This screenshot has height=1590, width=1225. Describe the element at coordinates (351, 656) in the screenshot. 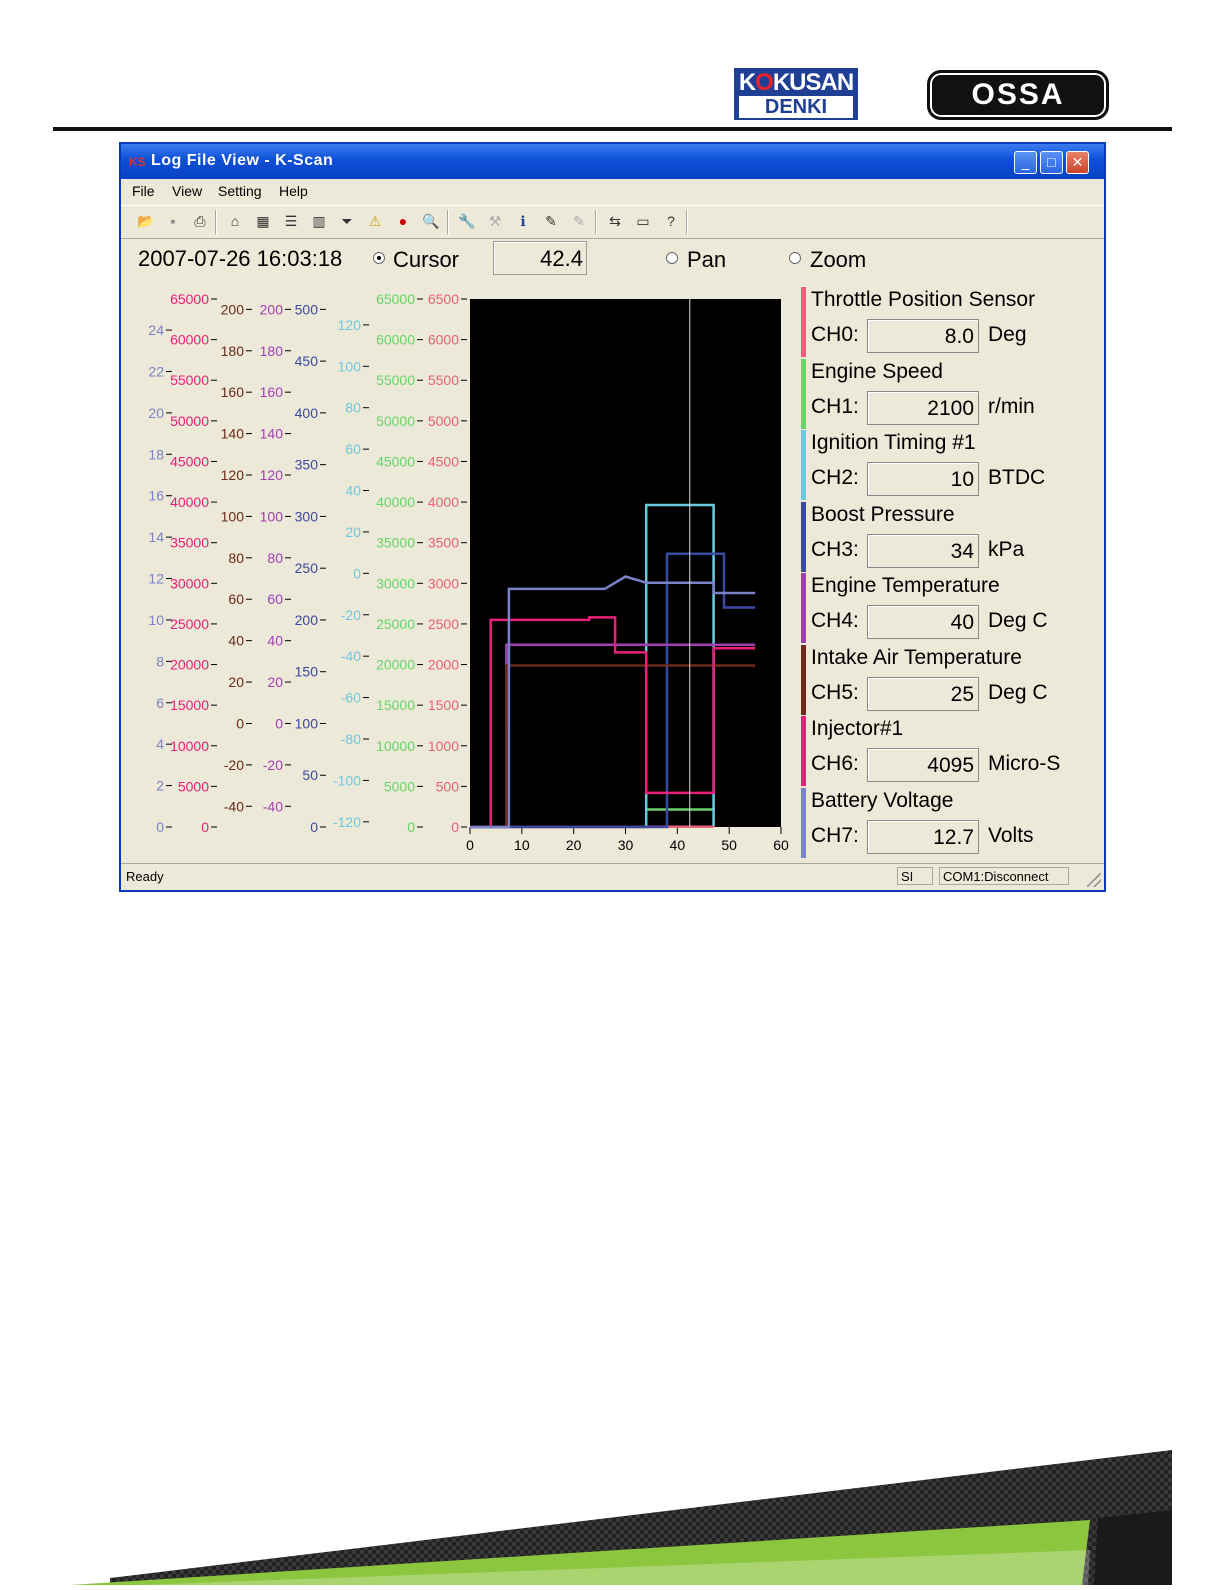

I see `axis-tick-label: -40` at that location.